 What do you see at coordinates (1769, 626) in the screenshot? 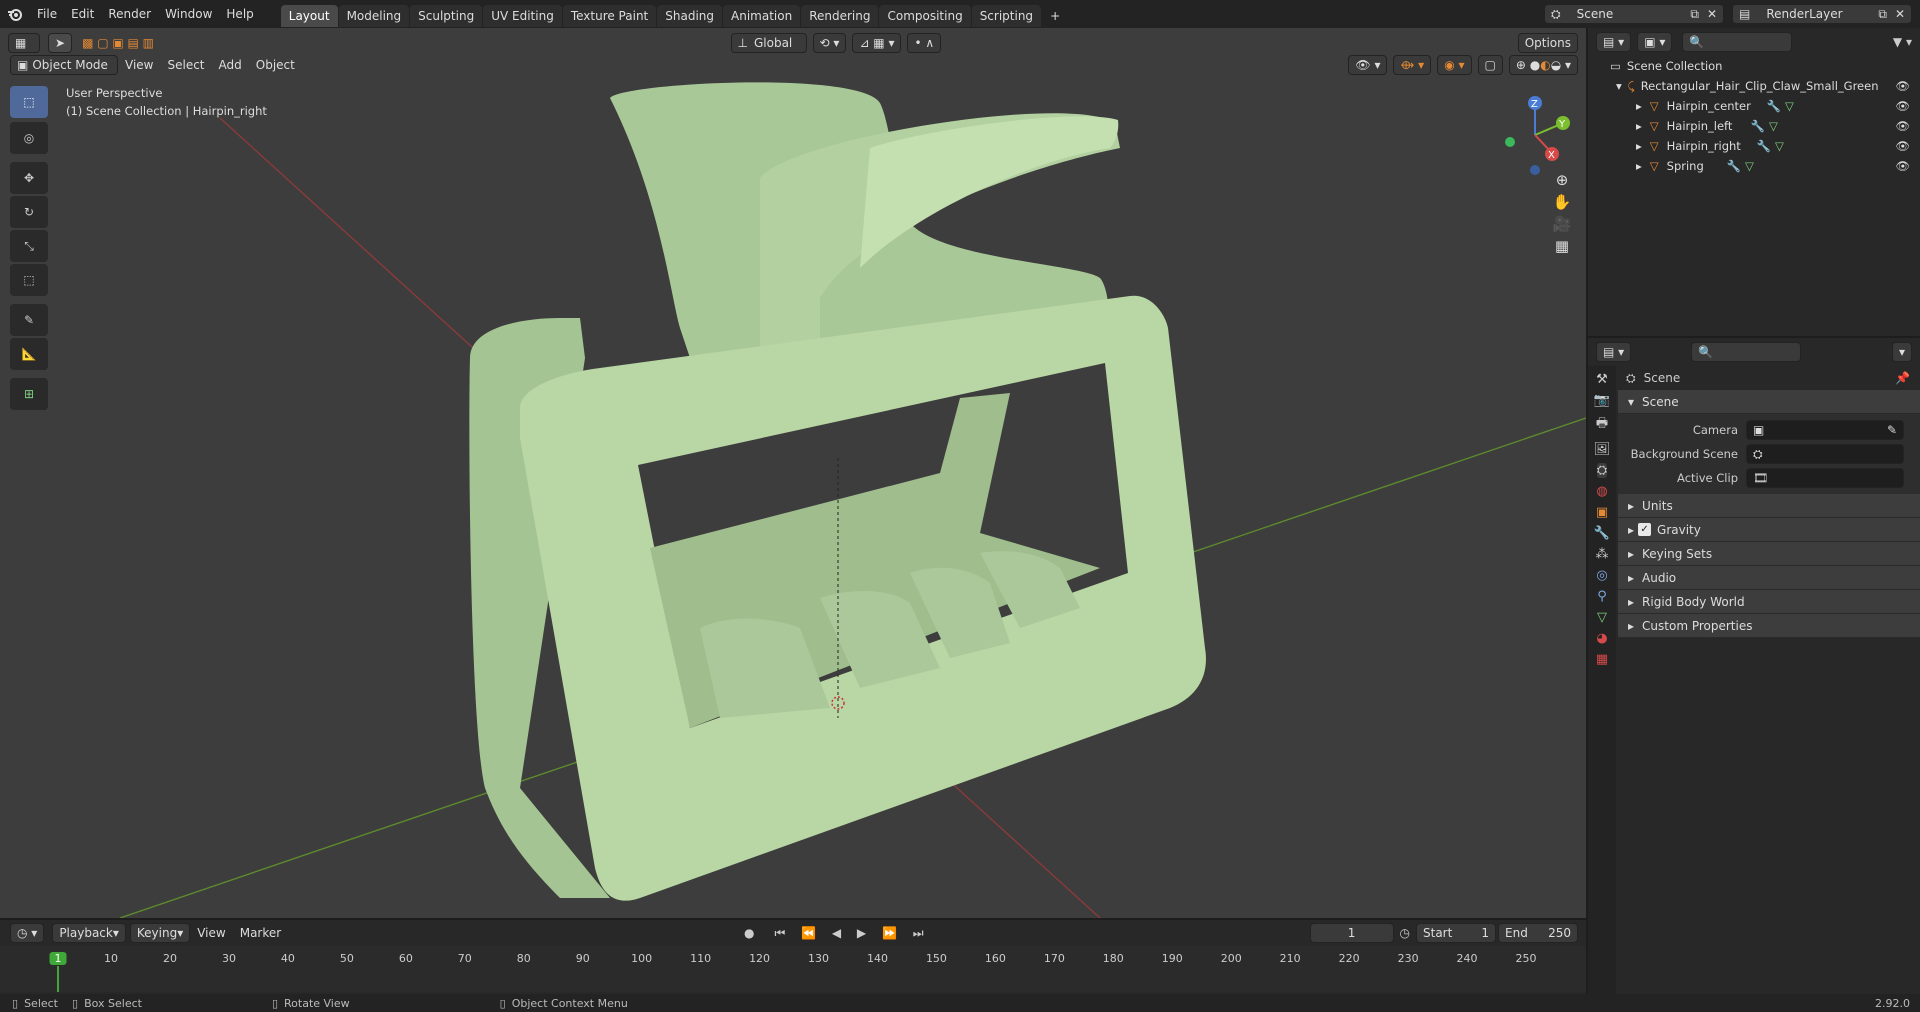
I see `custom-properties-panel: ▸ Custom Properties` at bounding box center [1769, 626].